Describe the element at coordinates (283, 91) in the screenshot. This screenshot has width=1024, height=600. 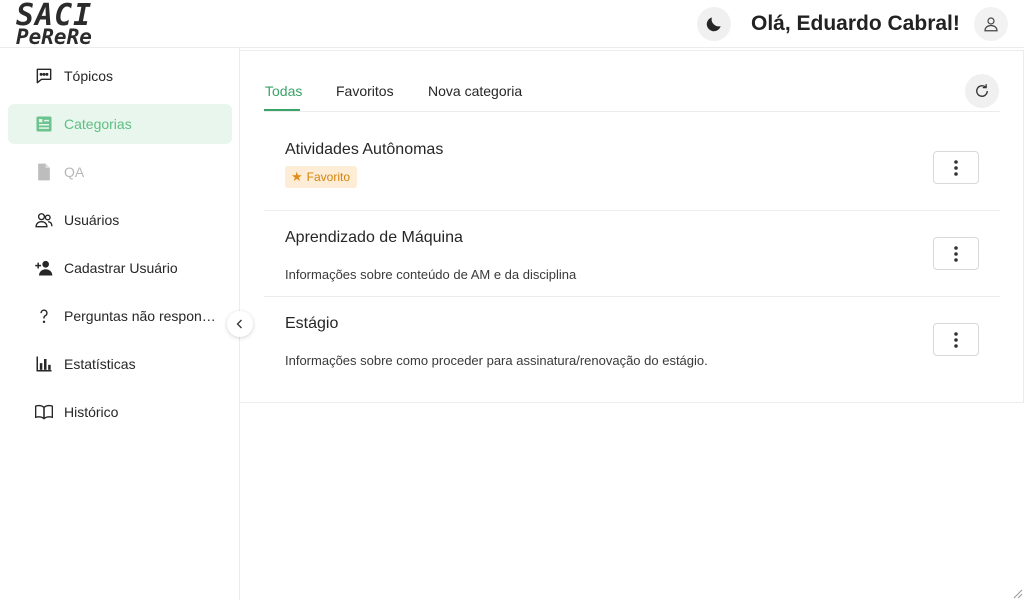
I see `tab-todas: Todas` at that location.